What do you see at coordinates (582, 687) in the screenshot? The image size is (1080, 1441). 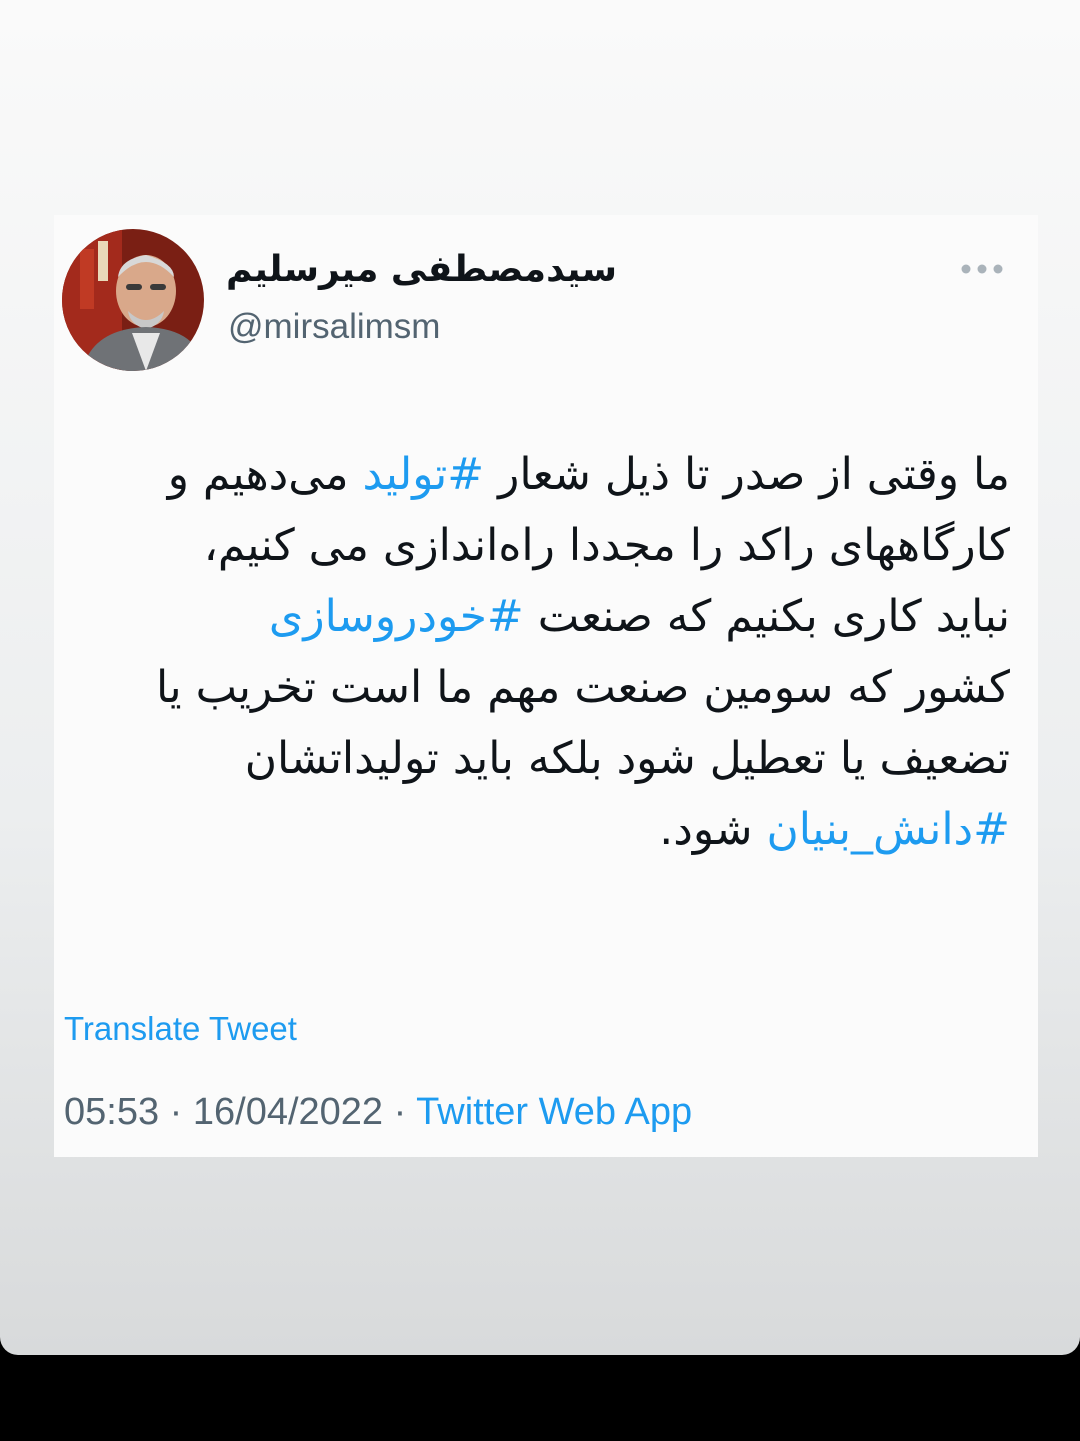 I see `tweet-text-segment: کشور که سومین صنعت مهم ما است تخریب یا` at bounding box center [582, 687].